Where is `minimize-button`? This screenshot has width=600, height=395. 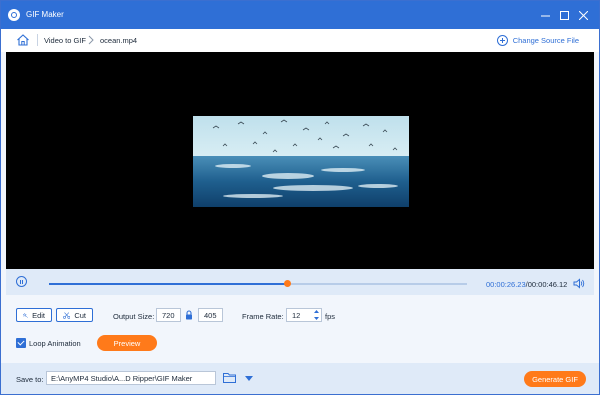
minimize-button is located at coordinates (545, 15).